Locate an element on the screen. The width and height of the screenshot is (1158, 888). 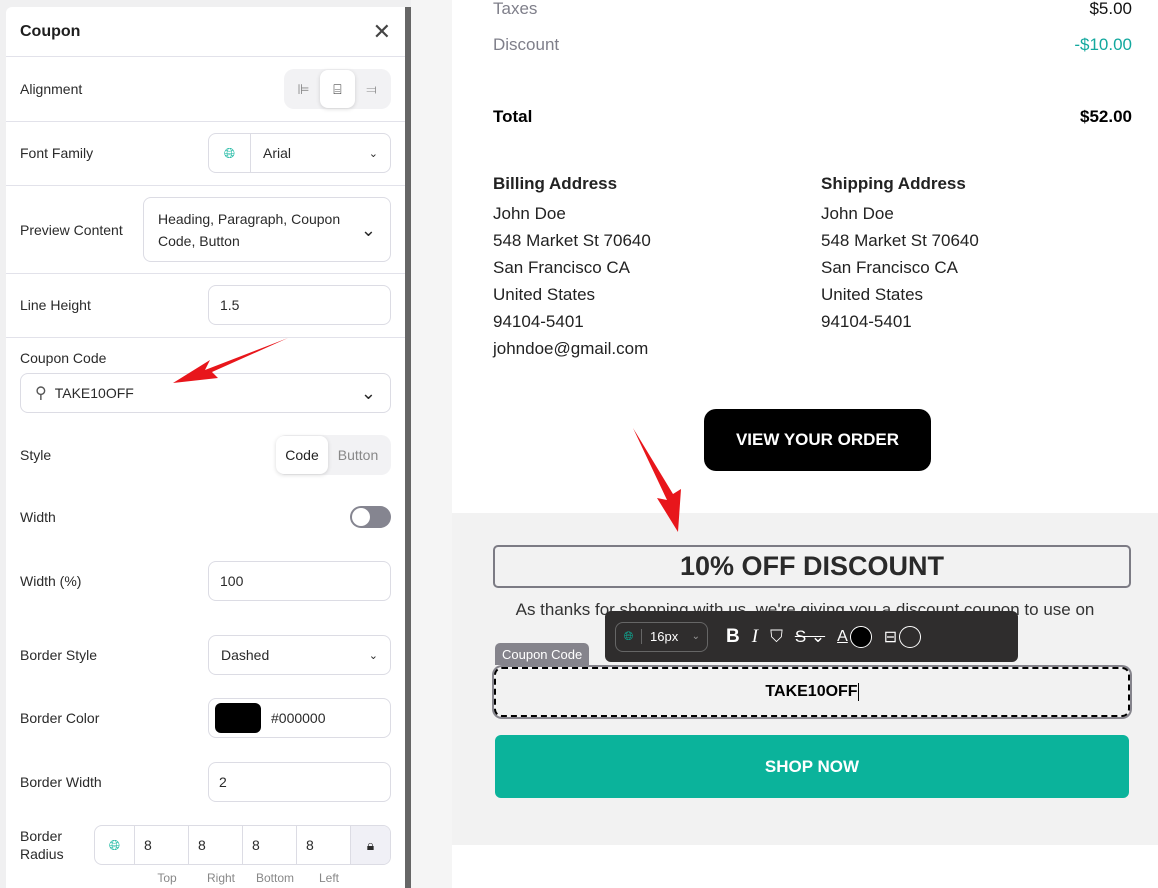
width-toggle is located at coordinates (370, 517).